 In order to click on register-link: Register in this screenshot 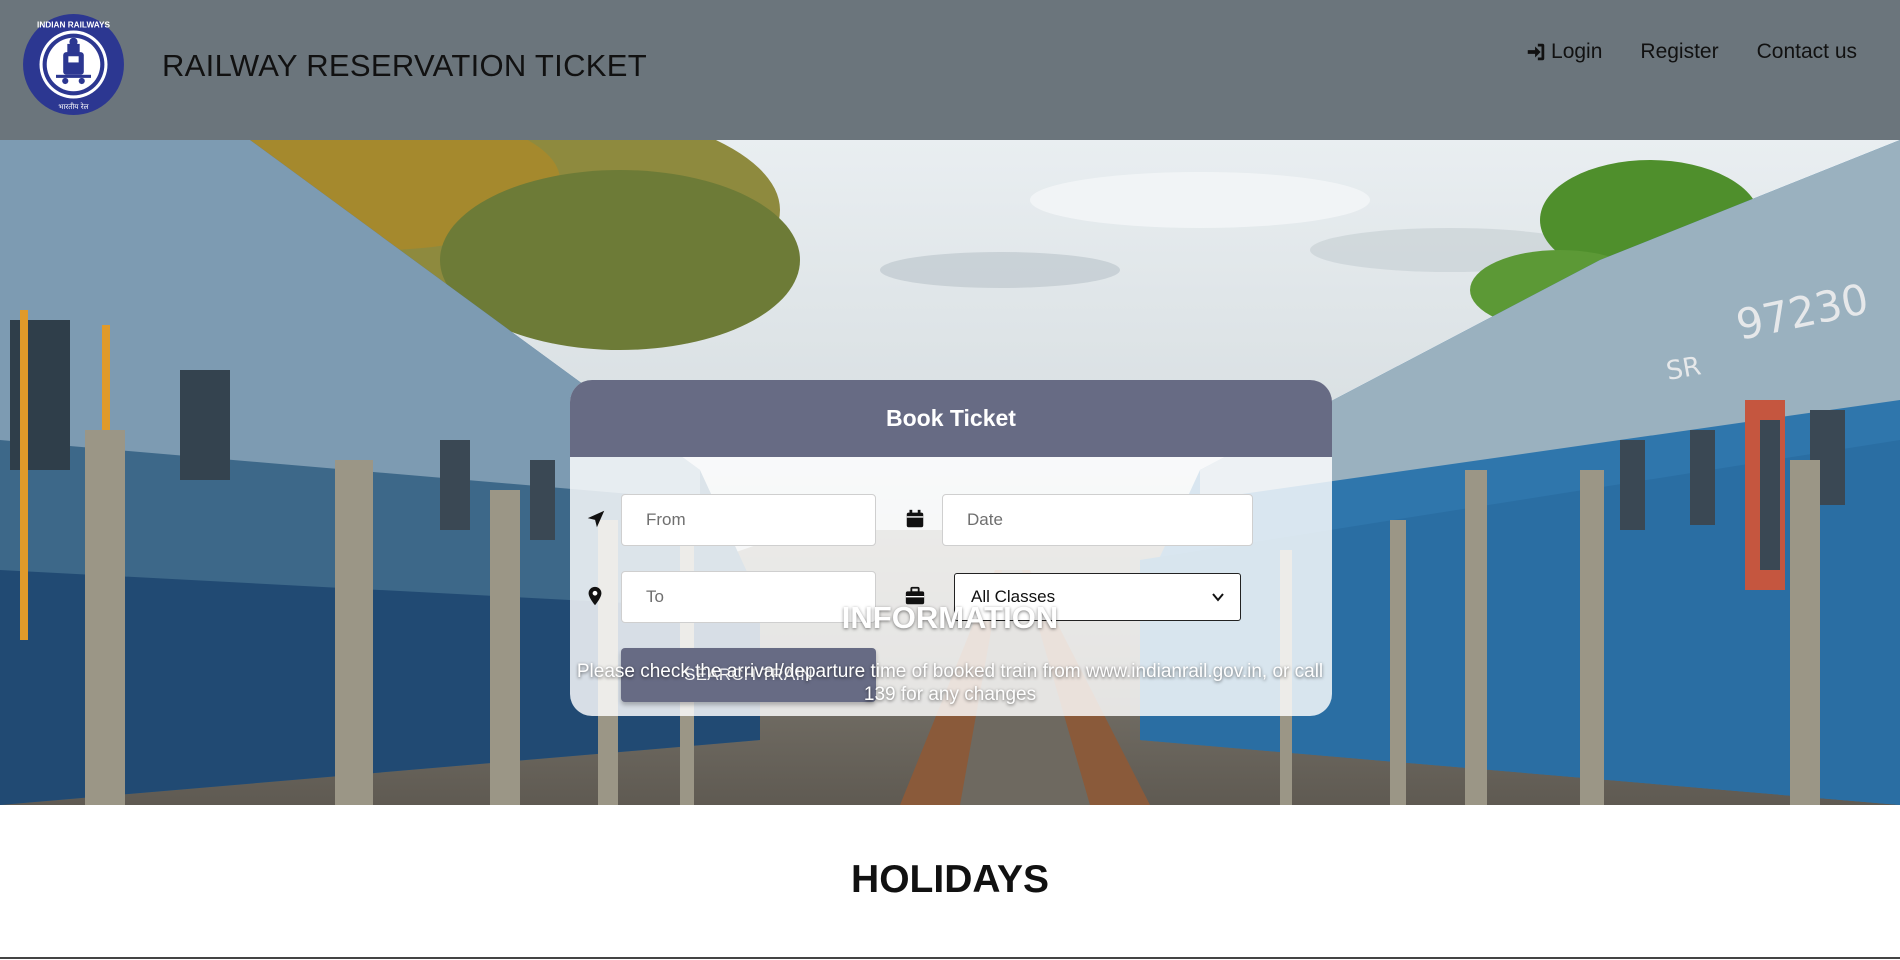, I will do `click(1679, 52)`.